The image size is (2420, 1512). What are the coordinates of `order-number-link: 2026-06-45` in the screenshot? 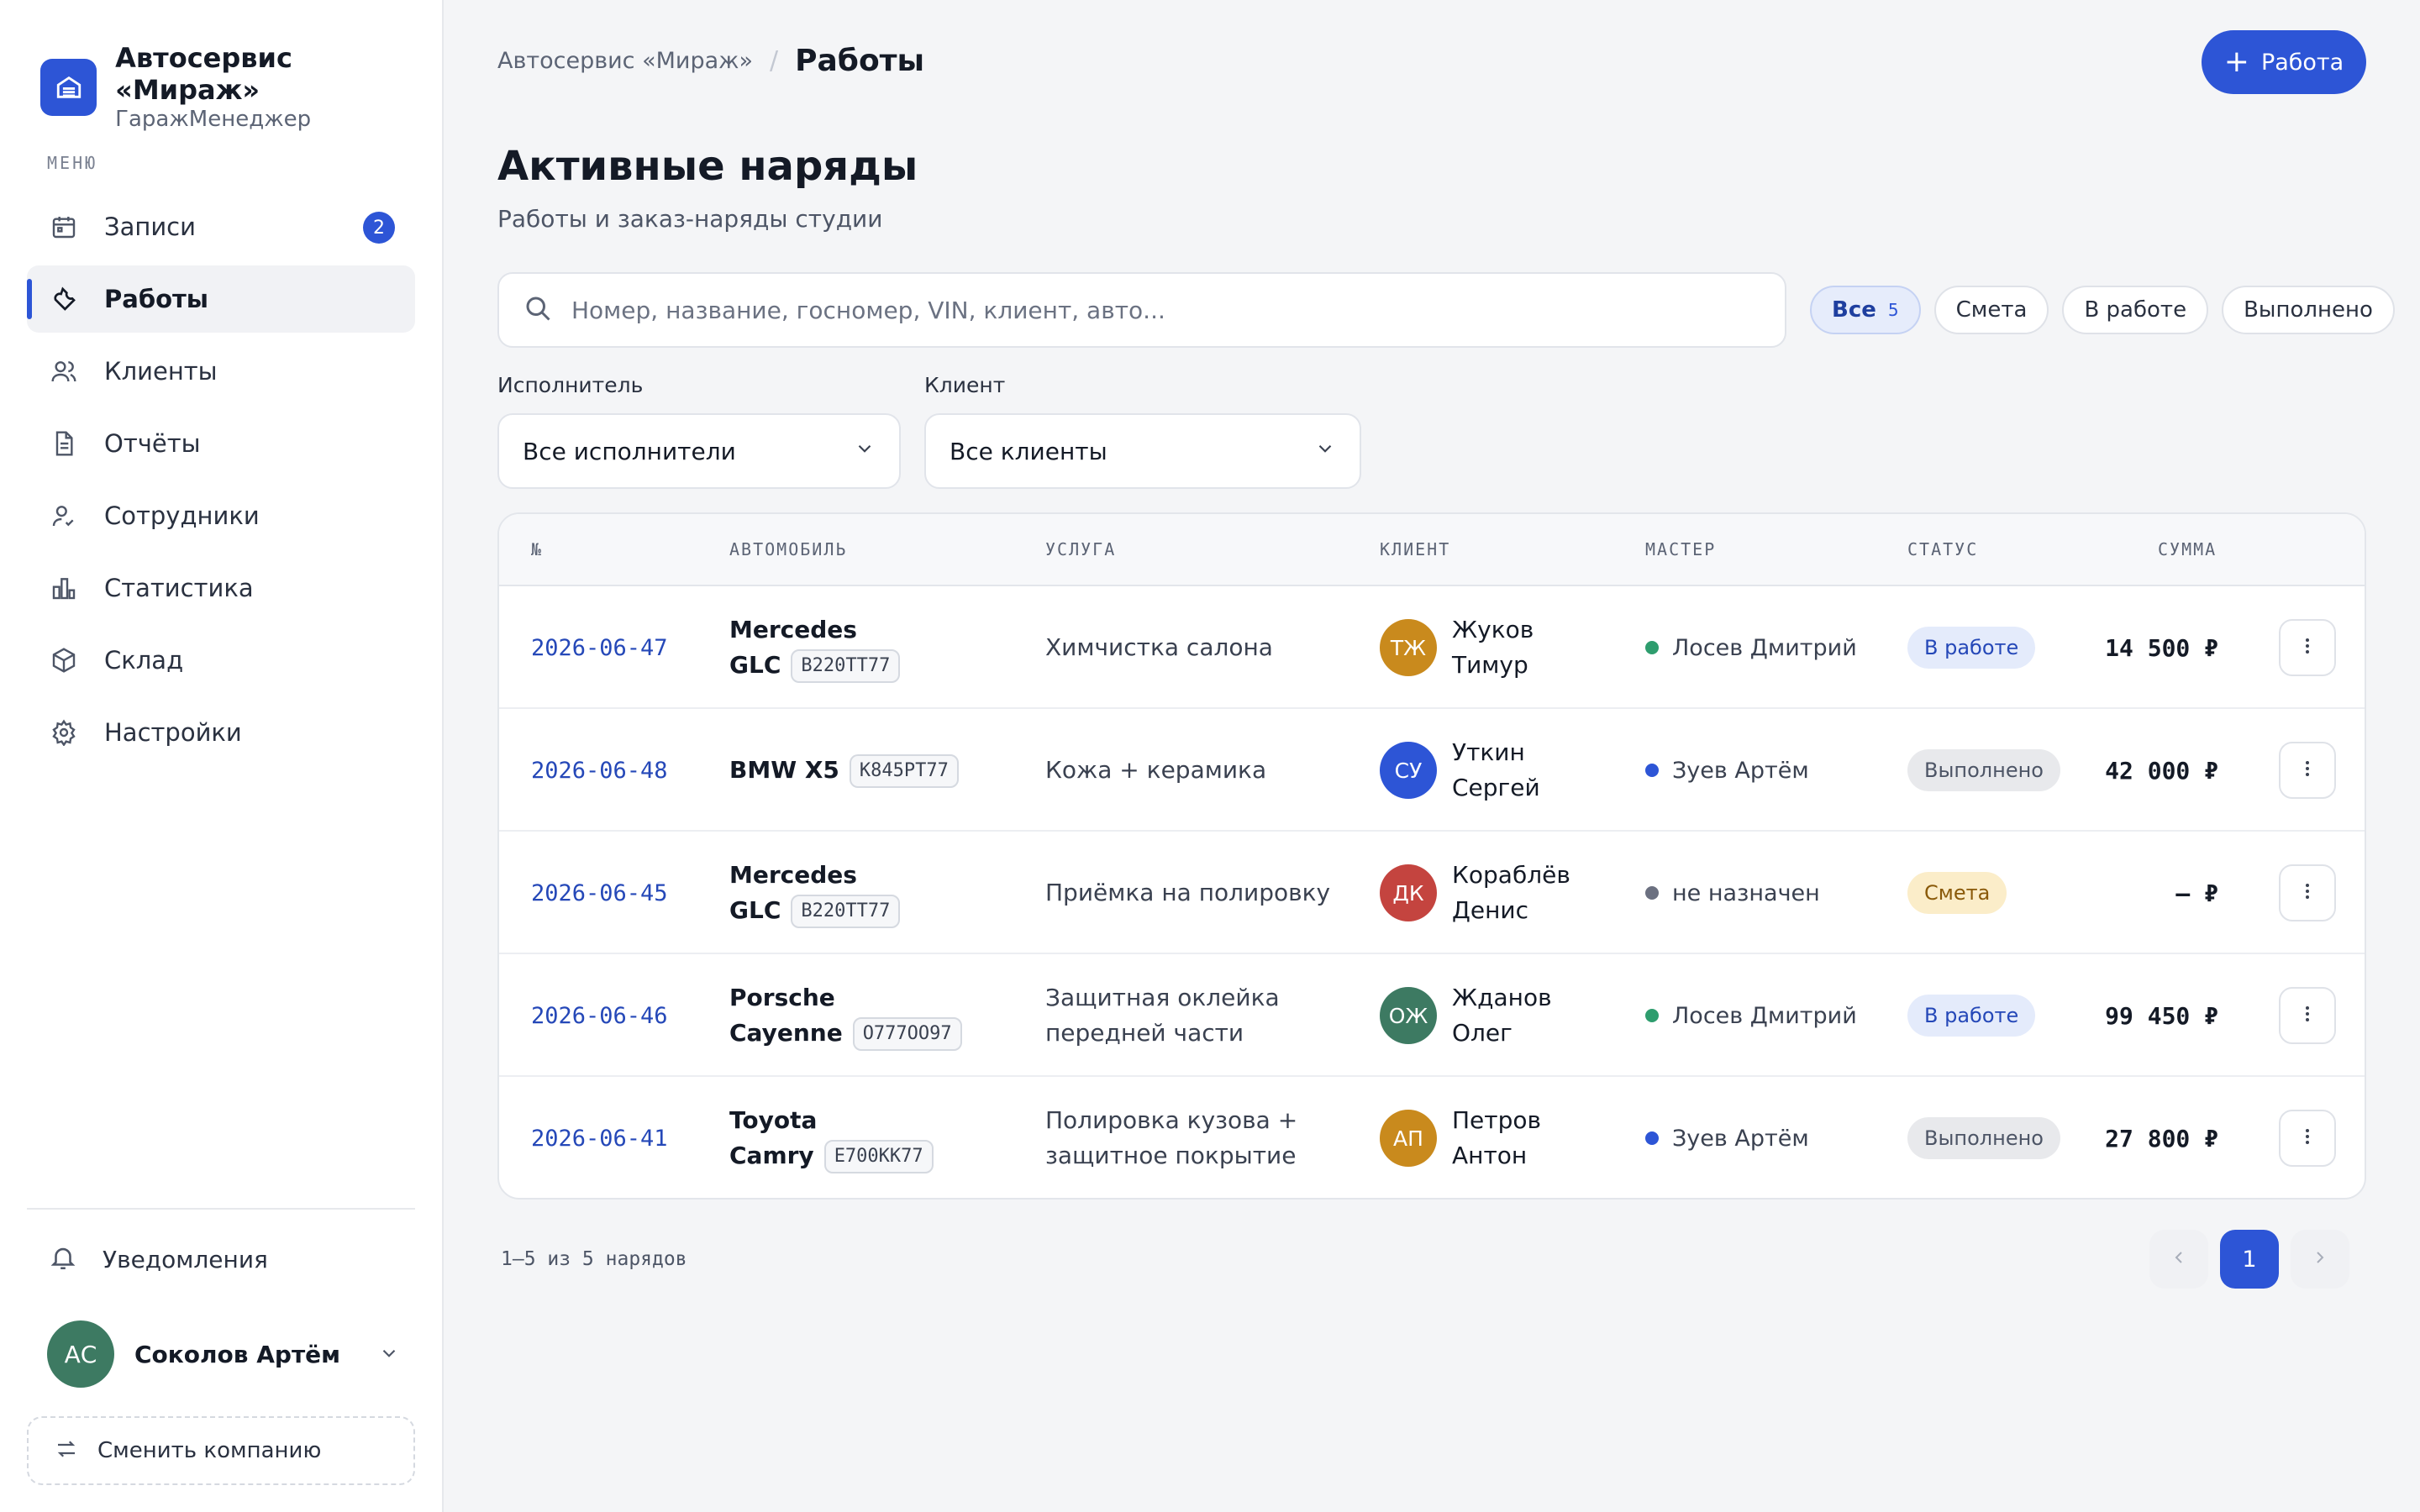 It's located at (599, 893).